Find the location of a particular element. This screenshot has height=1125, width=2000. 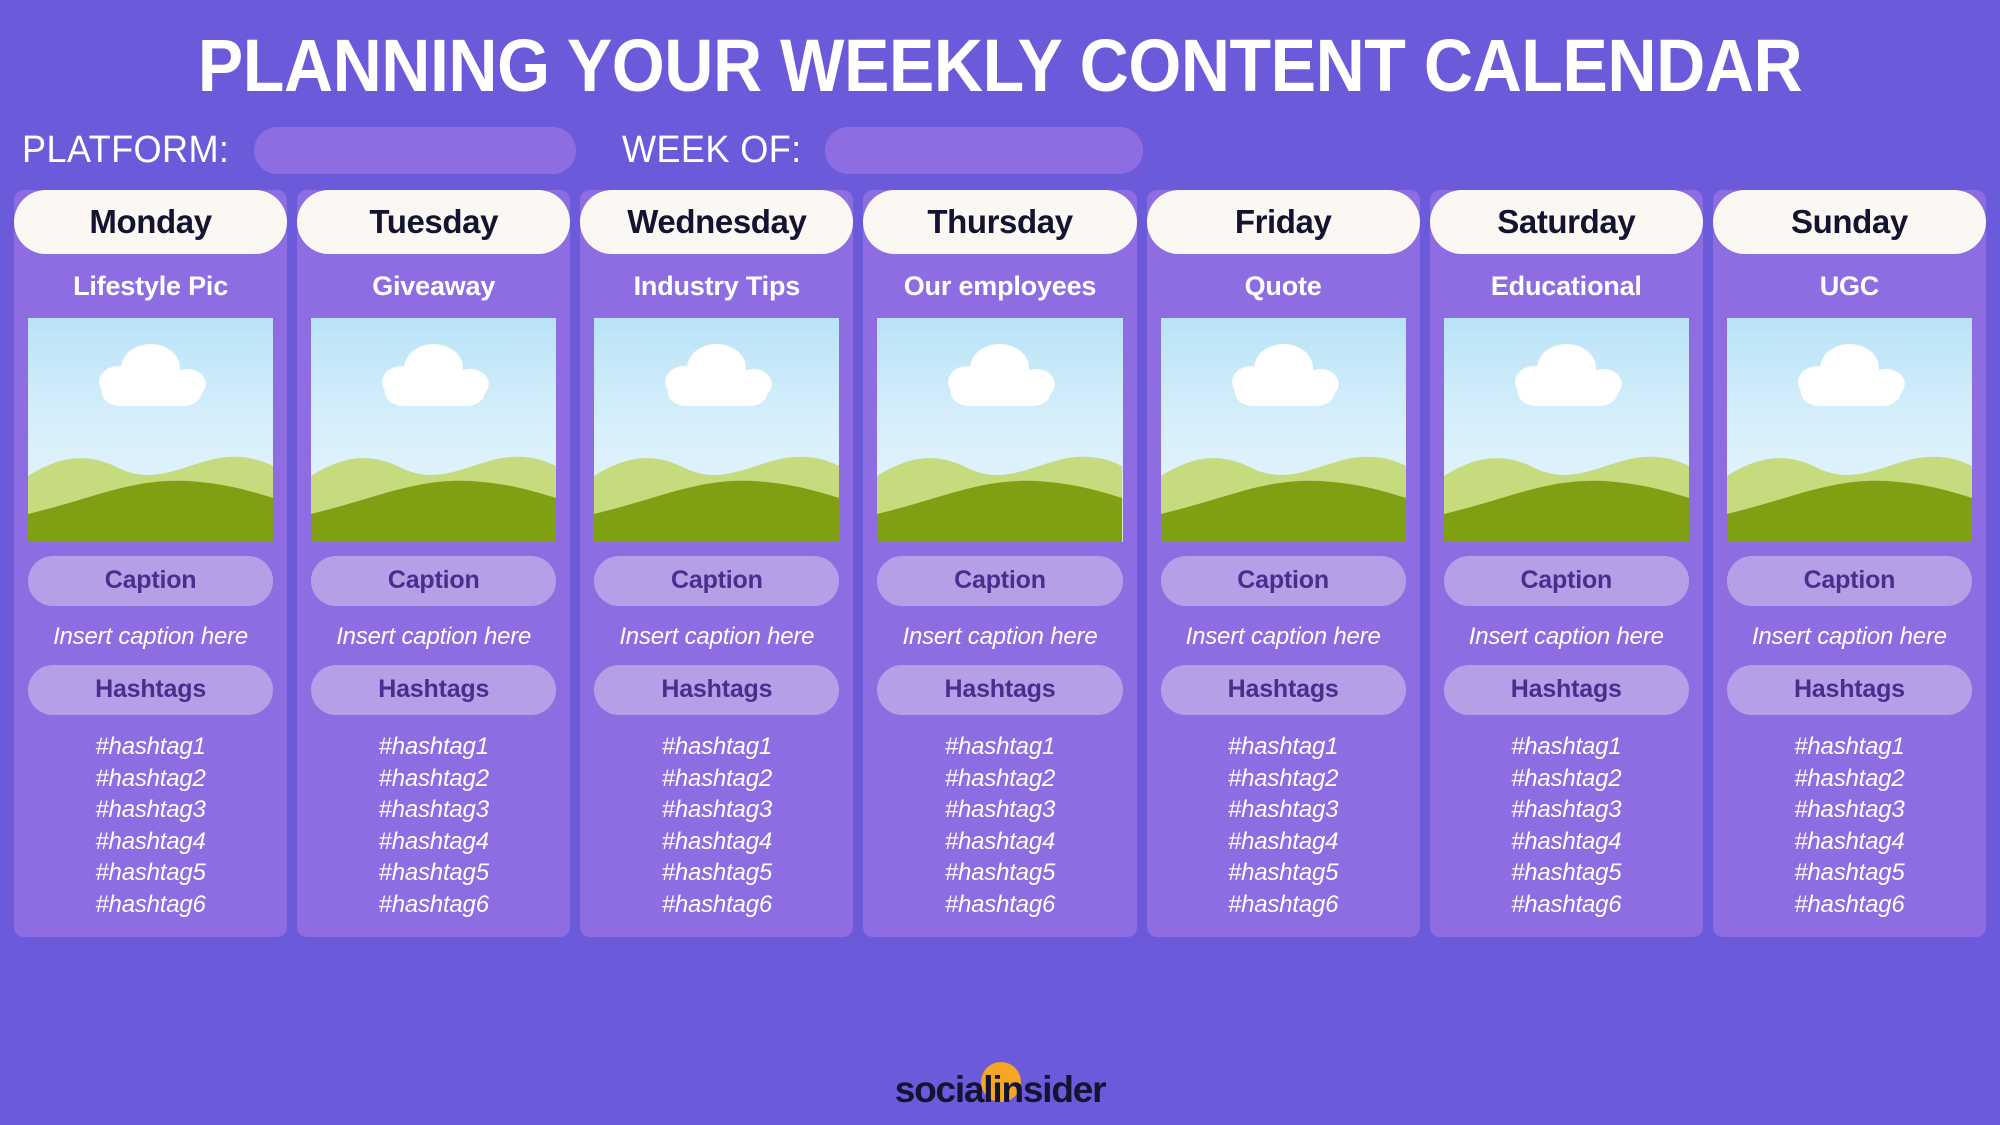

content-type-label: Our employees is located at coordinates (1000, 286).